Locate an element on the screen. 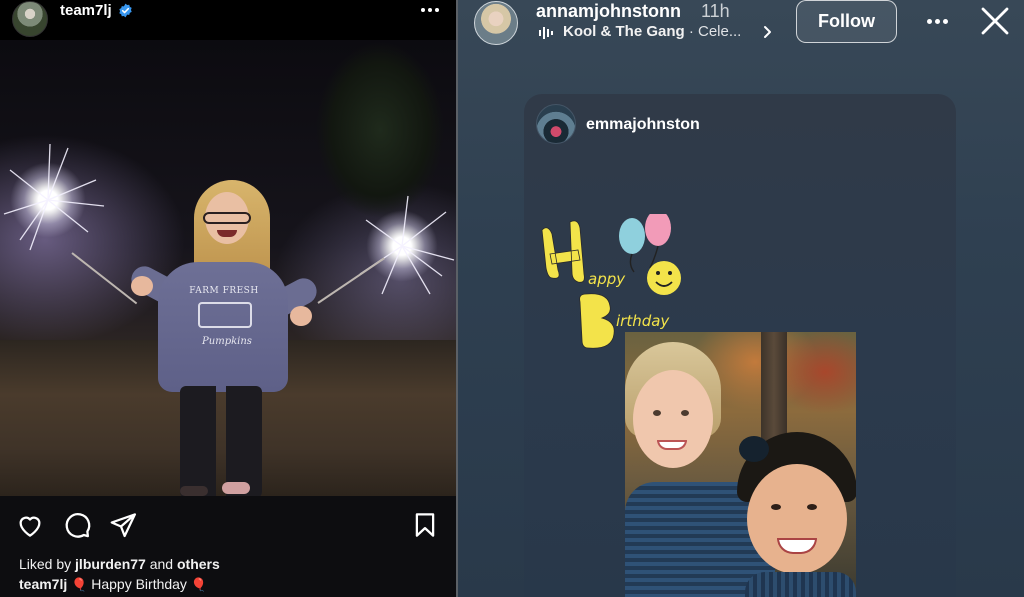 The height and width of the screenshot is (597, 1024). sweater-truck-graphic is located at coordinates (225, 315).